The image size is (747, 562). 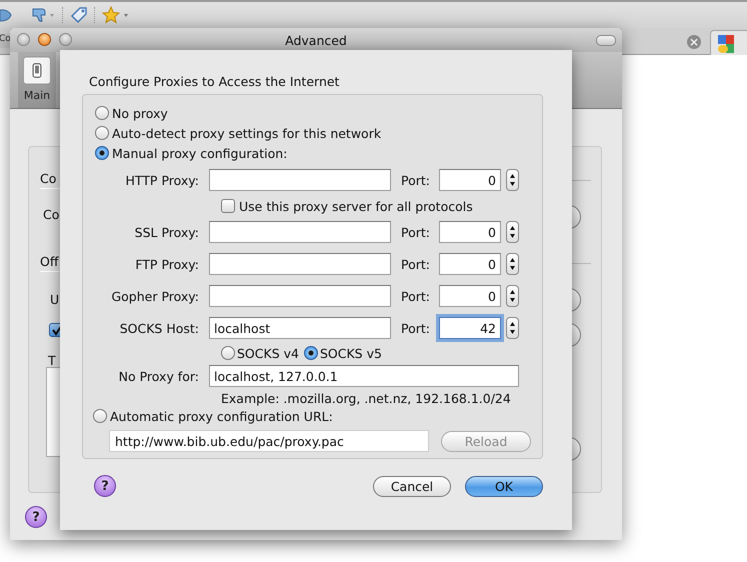 What do you see at coordinates (52, 360) in the screenshot?
I see `setting-label: T` at bounding box center [52, 360].